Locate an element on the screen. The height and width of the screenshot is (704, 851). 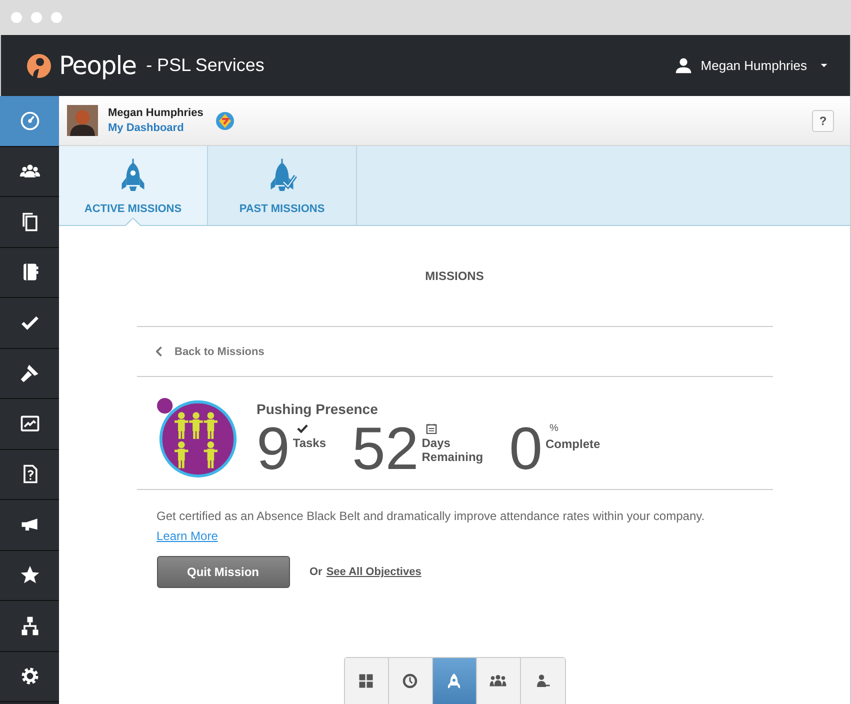
mission-title: Pushing Presence is located at coordinates (317, 409).